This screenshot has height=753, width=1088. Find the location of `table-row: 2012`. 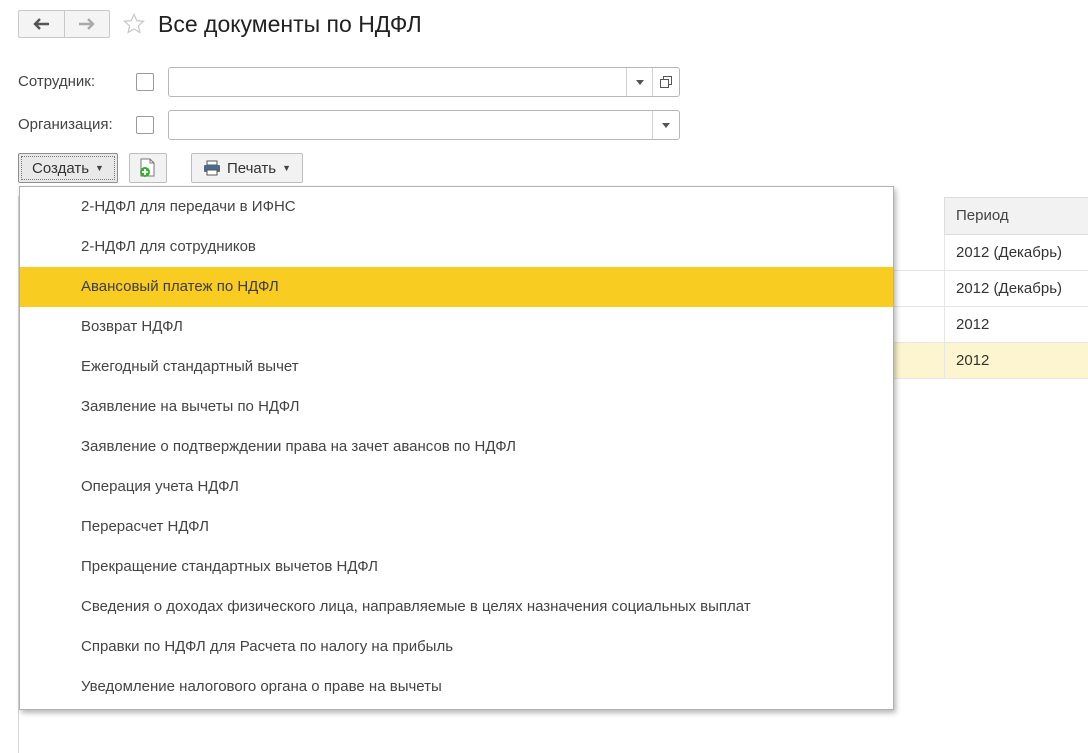

table-row: 2012 is located at coordinates (990, 325).